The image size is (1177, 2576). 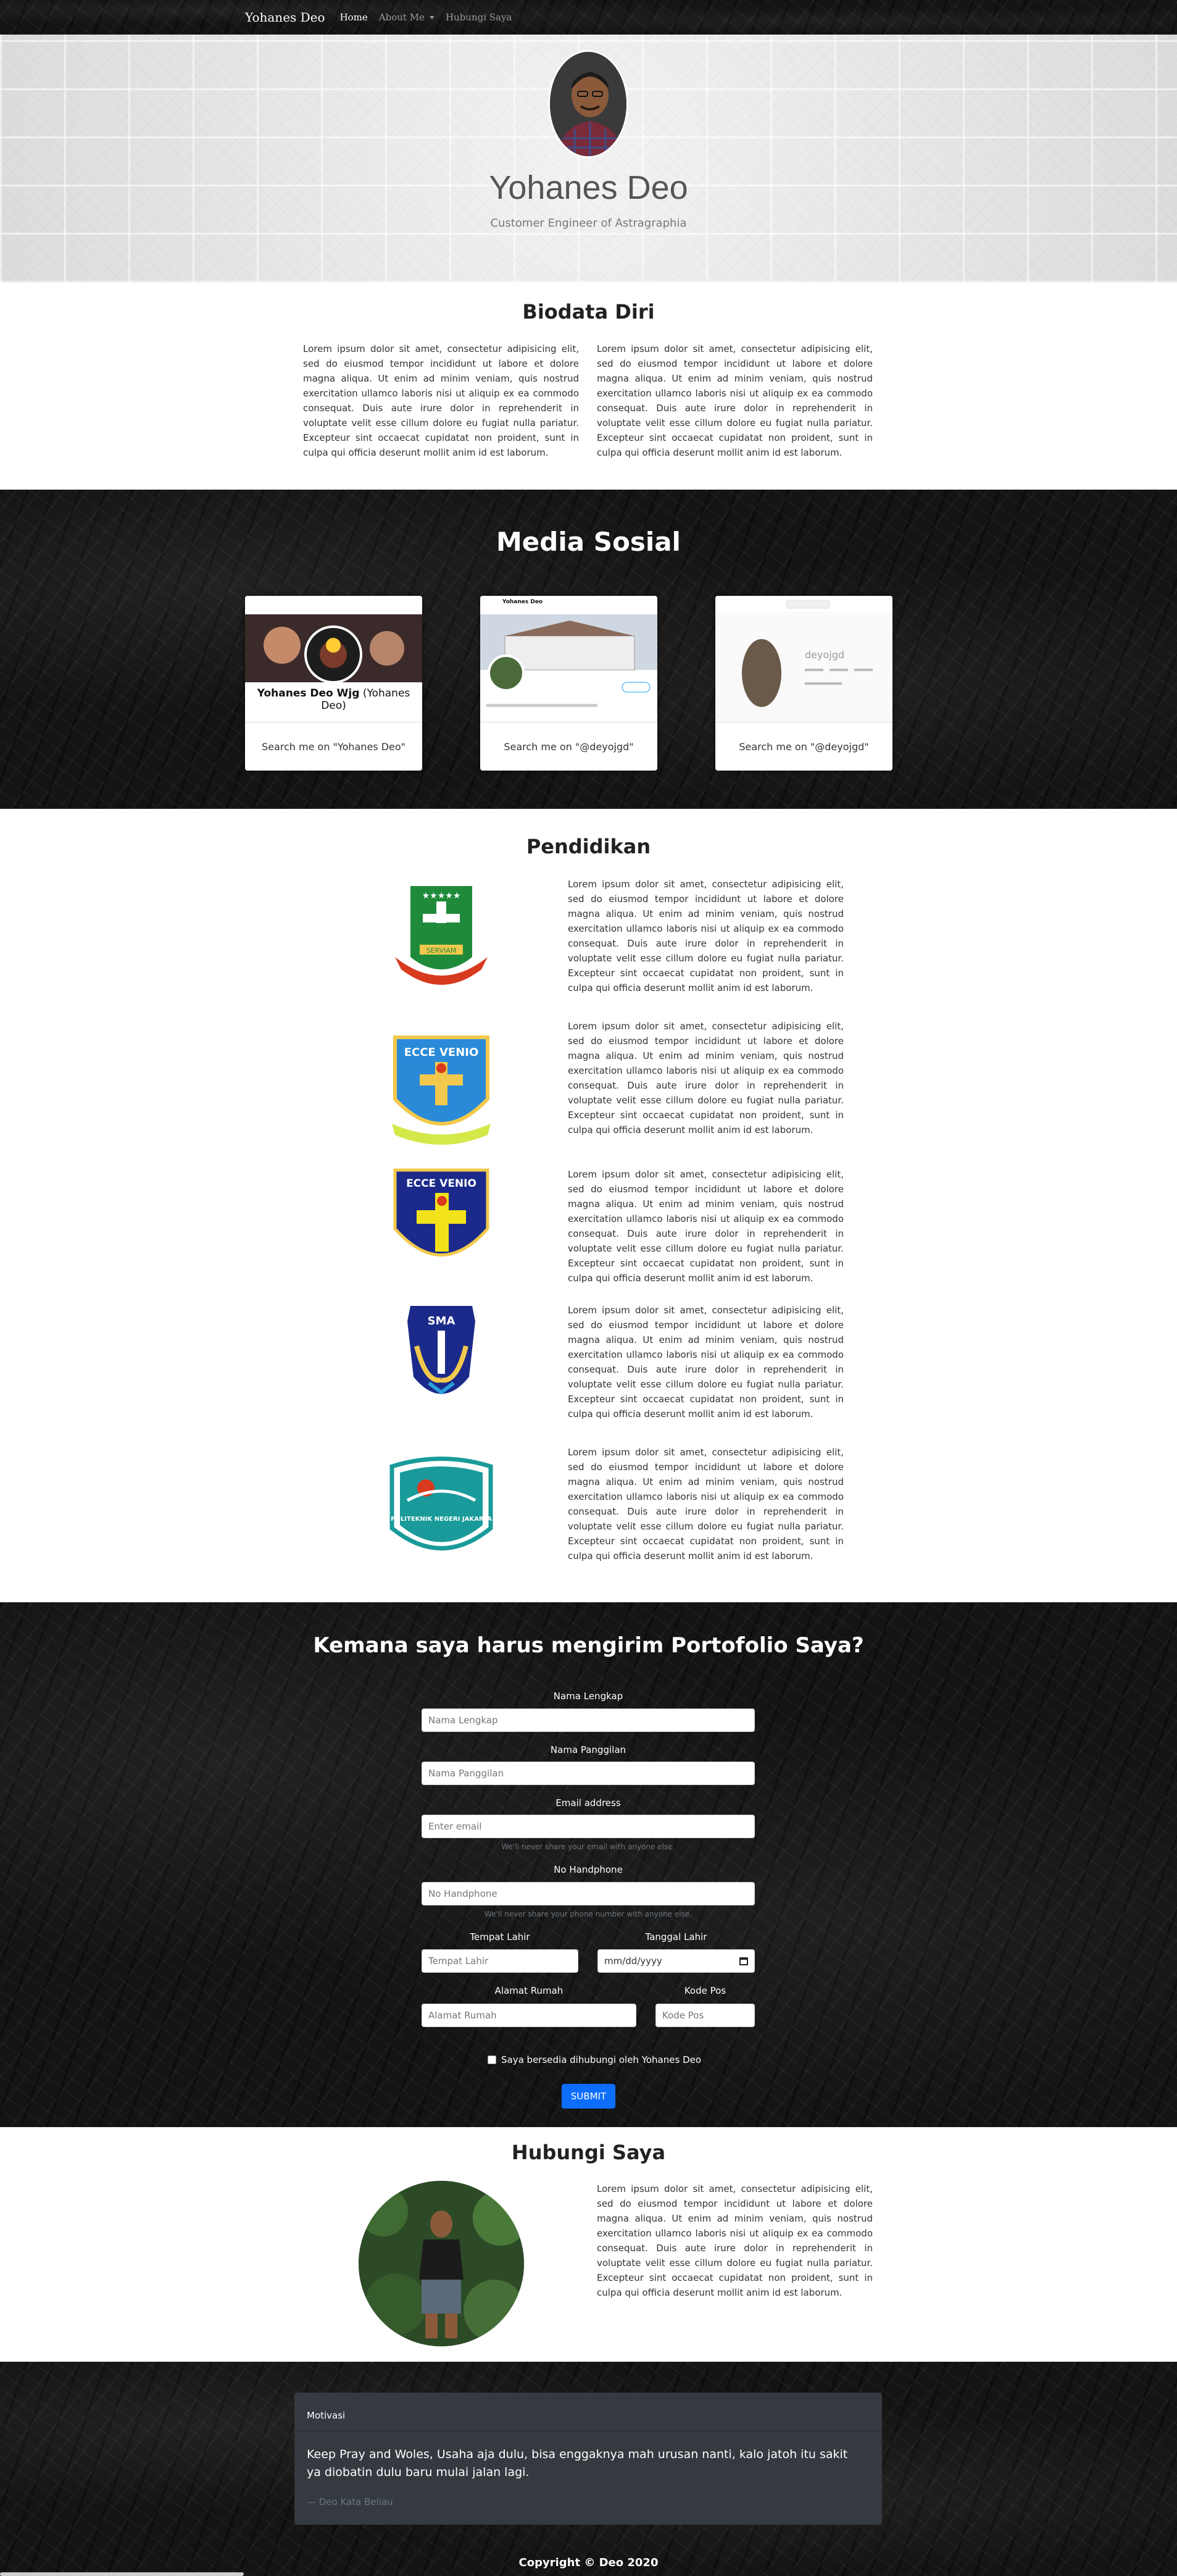 I want to click on ecce-venio-sd-crest-icon: ECCE VENIO, so click(x=441, y=1089).